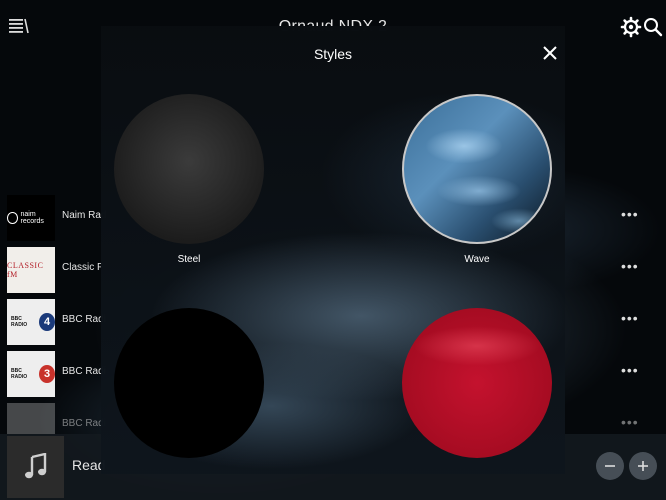 This screenshot has height=500, width=666. I want to click on style-option-wave: Wave, so click(477, 179).